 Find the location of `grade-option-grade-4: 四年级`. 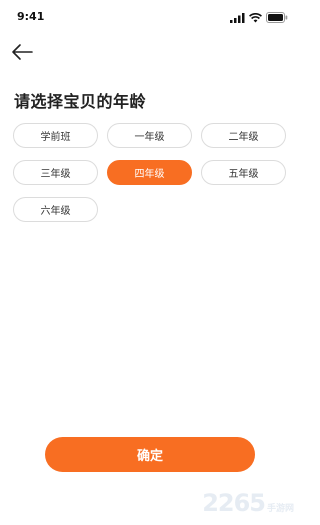

grade-option-grade-4: 四年级 is located at coordinates (149, 172).